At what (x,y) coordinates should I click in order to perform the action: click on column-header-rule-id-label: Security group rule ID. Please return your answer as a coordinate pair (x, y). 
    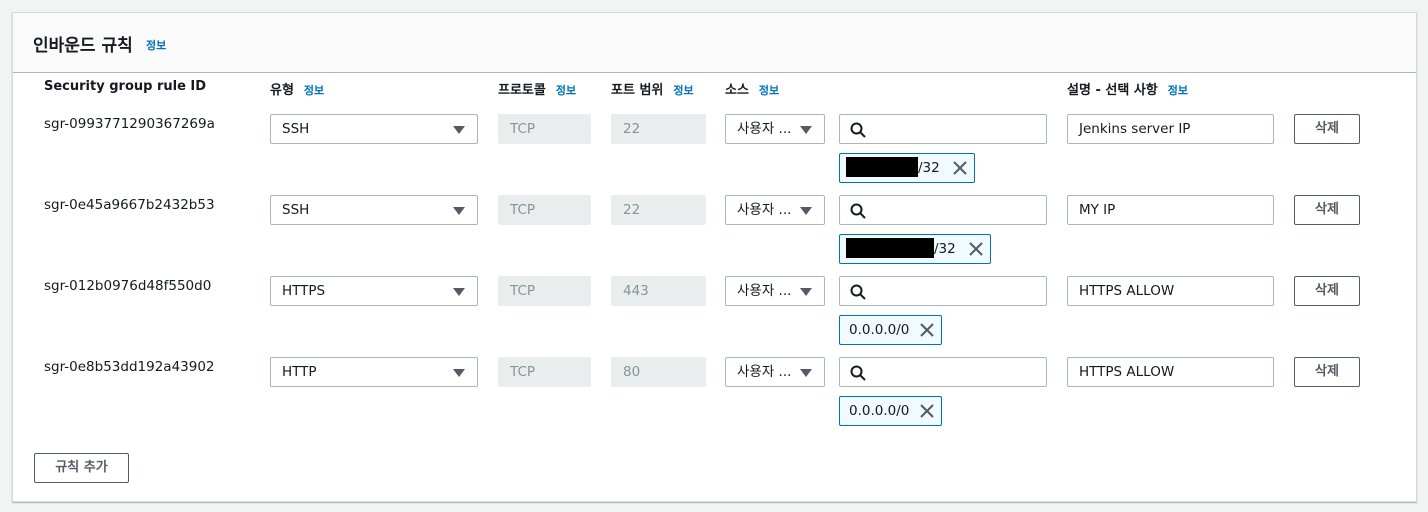
    Looking at the image, I should click on (125, 86).